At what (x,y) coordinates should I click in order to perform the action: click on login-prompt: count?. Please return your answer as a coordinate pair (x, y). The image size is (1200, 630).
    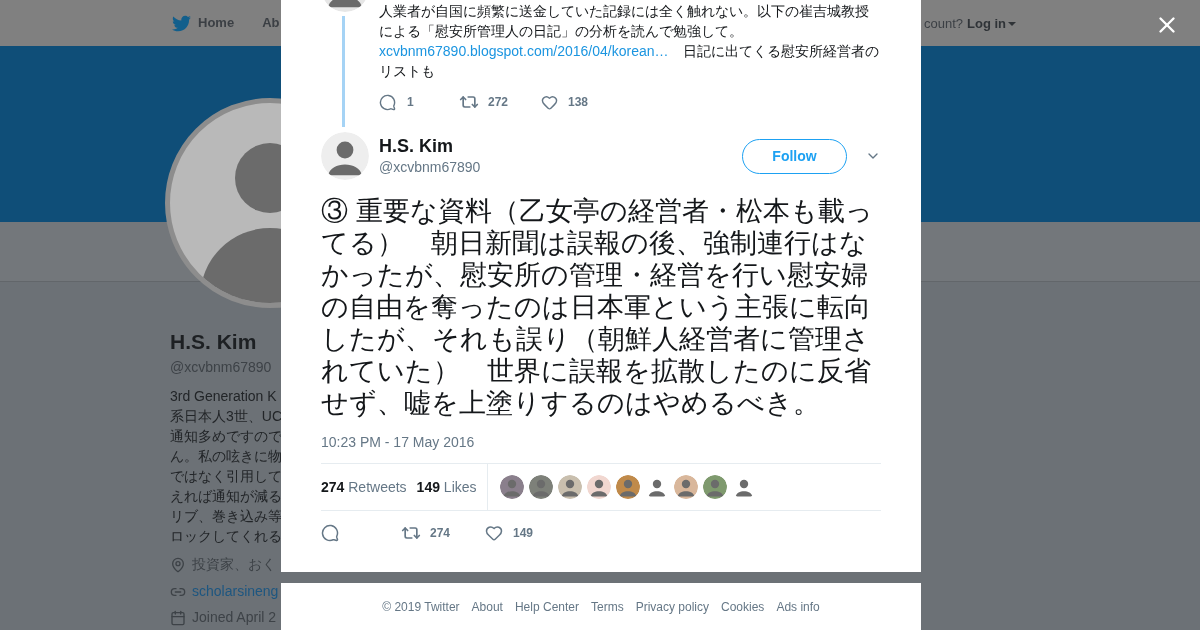
    Looking at the image, I should click on (944, 24).